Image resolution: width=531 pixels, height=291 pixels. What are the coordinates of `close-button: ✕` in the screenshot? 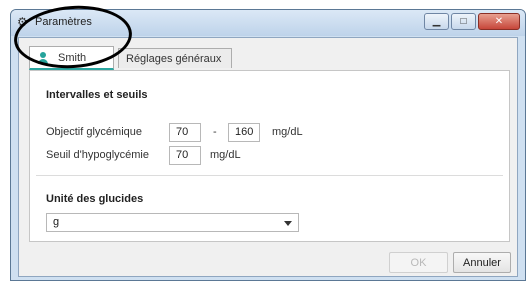 It's located at (499, 21).